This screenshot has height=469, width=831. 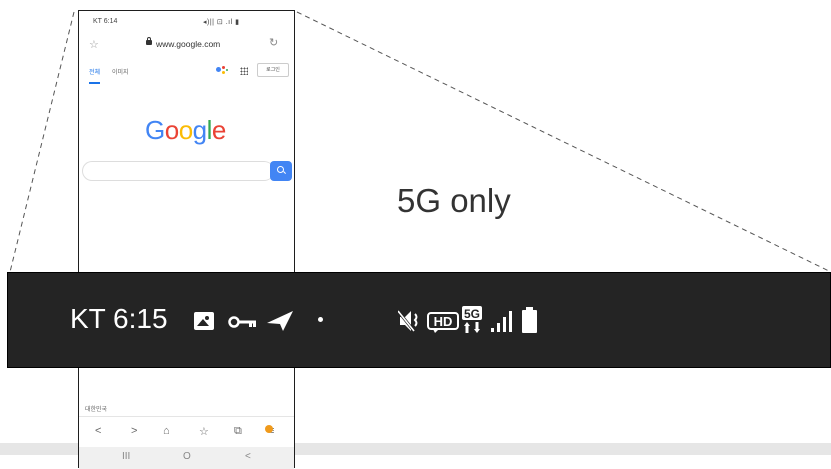 I want to click on browser-toolbar: < > ⌂ ☆ ⧉ ≡, so click(x=186, y=433).